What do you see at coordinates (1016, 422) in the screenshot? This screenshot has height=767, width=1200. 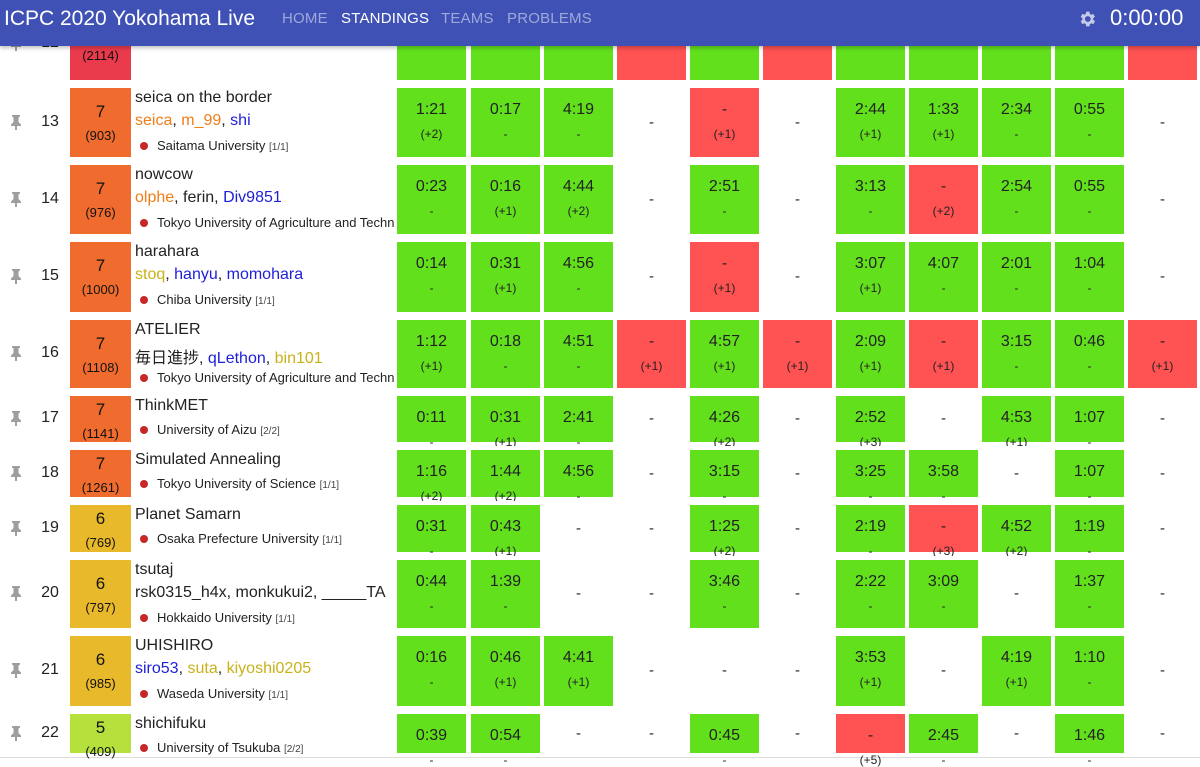 I see `problem-cell-accepted: 4:53 (+1)` at bounding box center [1016, 422].